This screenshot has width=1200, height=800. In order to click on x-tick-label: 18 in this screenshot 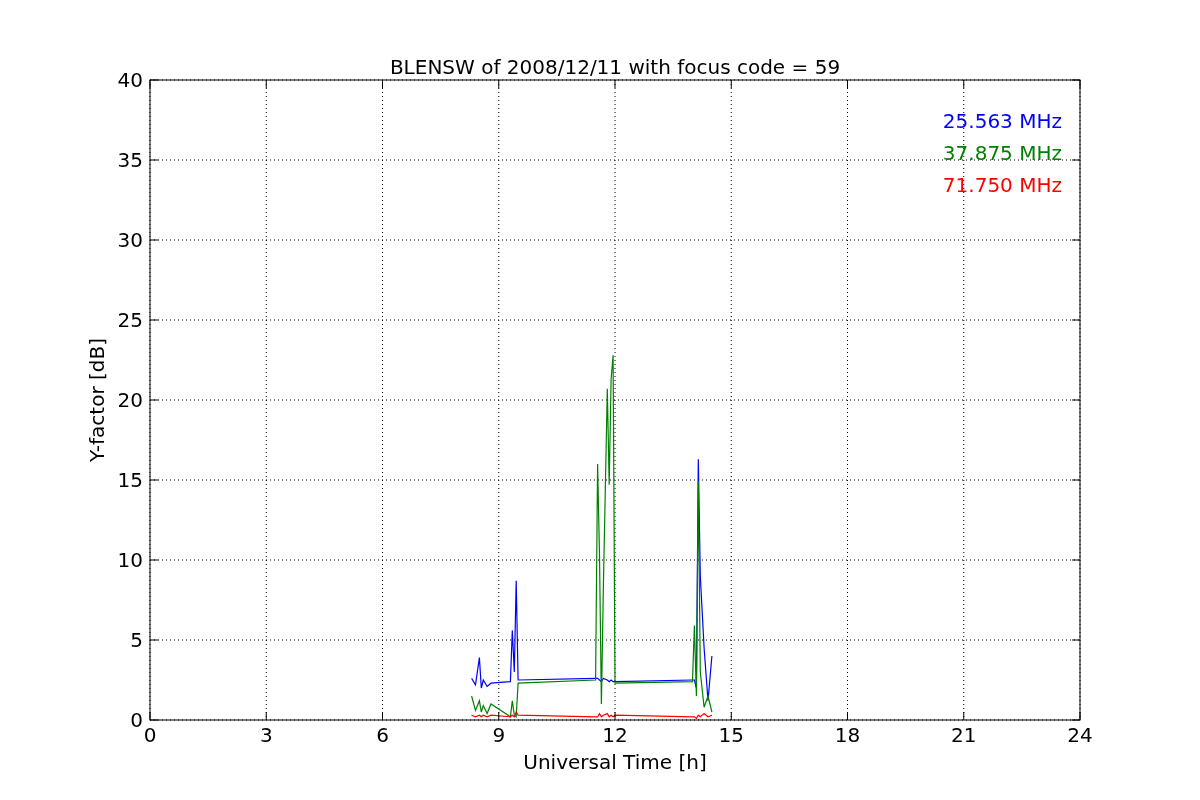, I will do `click(847, 735)`.